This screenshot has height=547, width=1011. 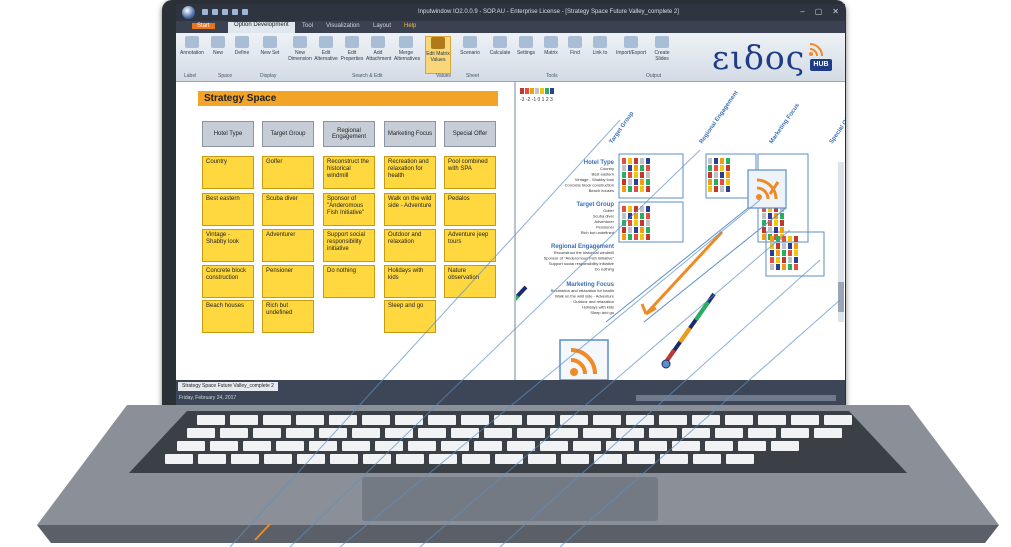 I want to click on open-icon, so click(x=215, y=12).